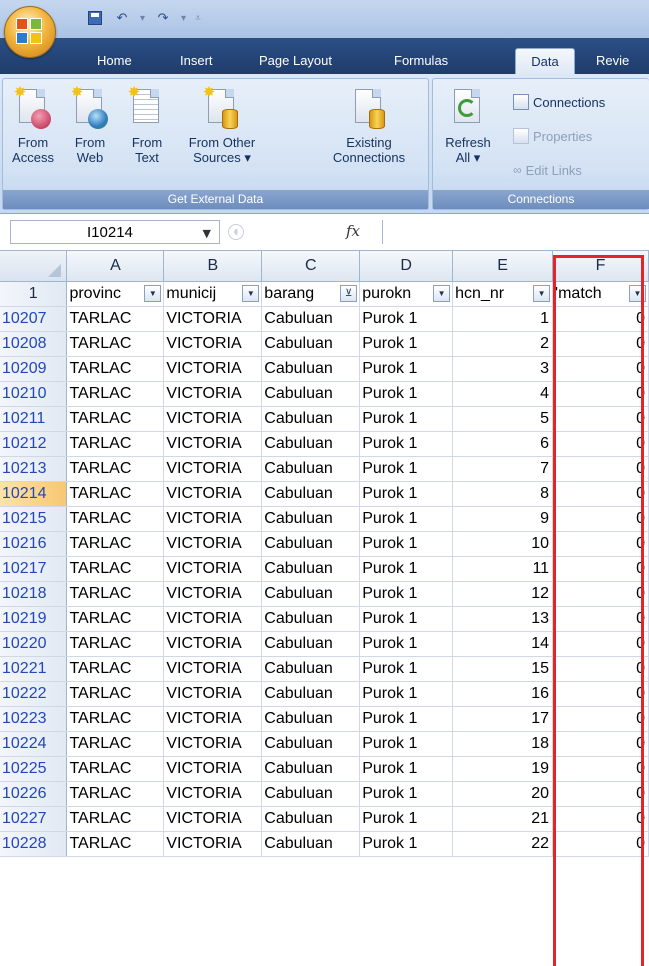 This screenshot has height=966, width=649. I want to click on row-header: 10228, so click(34, 844).